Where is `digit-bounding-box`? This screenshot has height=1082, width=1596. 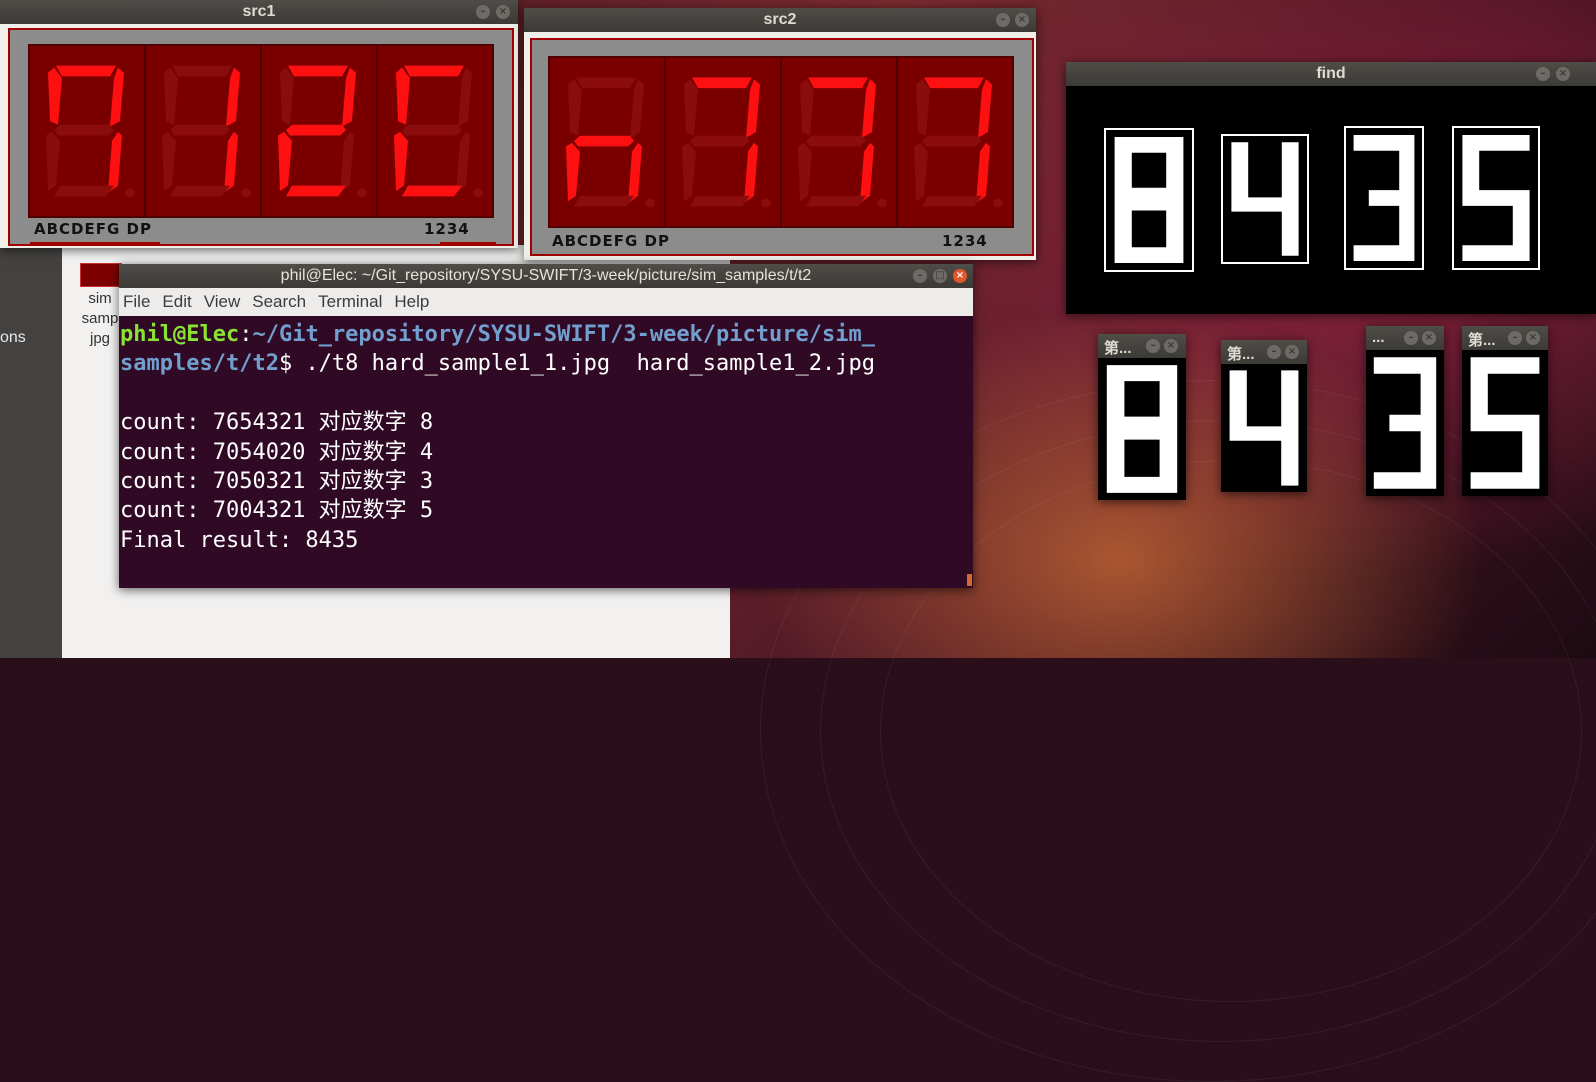
digit-bounding-box is located at coordinates (1496, 198).